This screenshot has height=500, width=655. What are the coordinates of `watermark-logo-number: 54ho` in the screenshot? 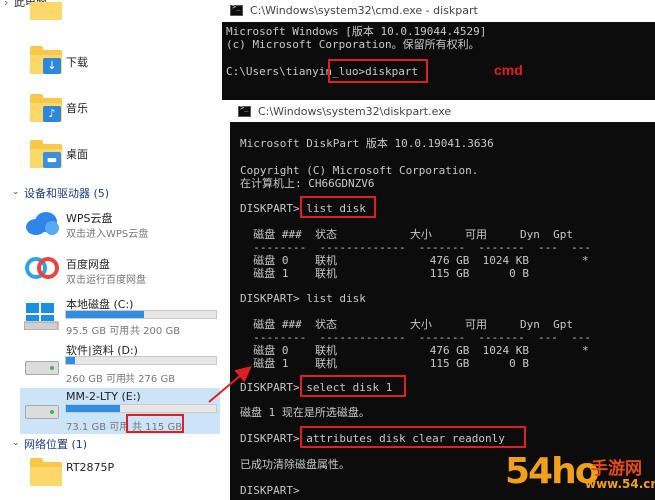 It's located at (552, 471).